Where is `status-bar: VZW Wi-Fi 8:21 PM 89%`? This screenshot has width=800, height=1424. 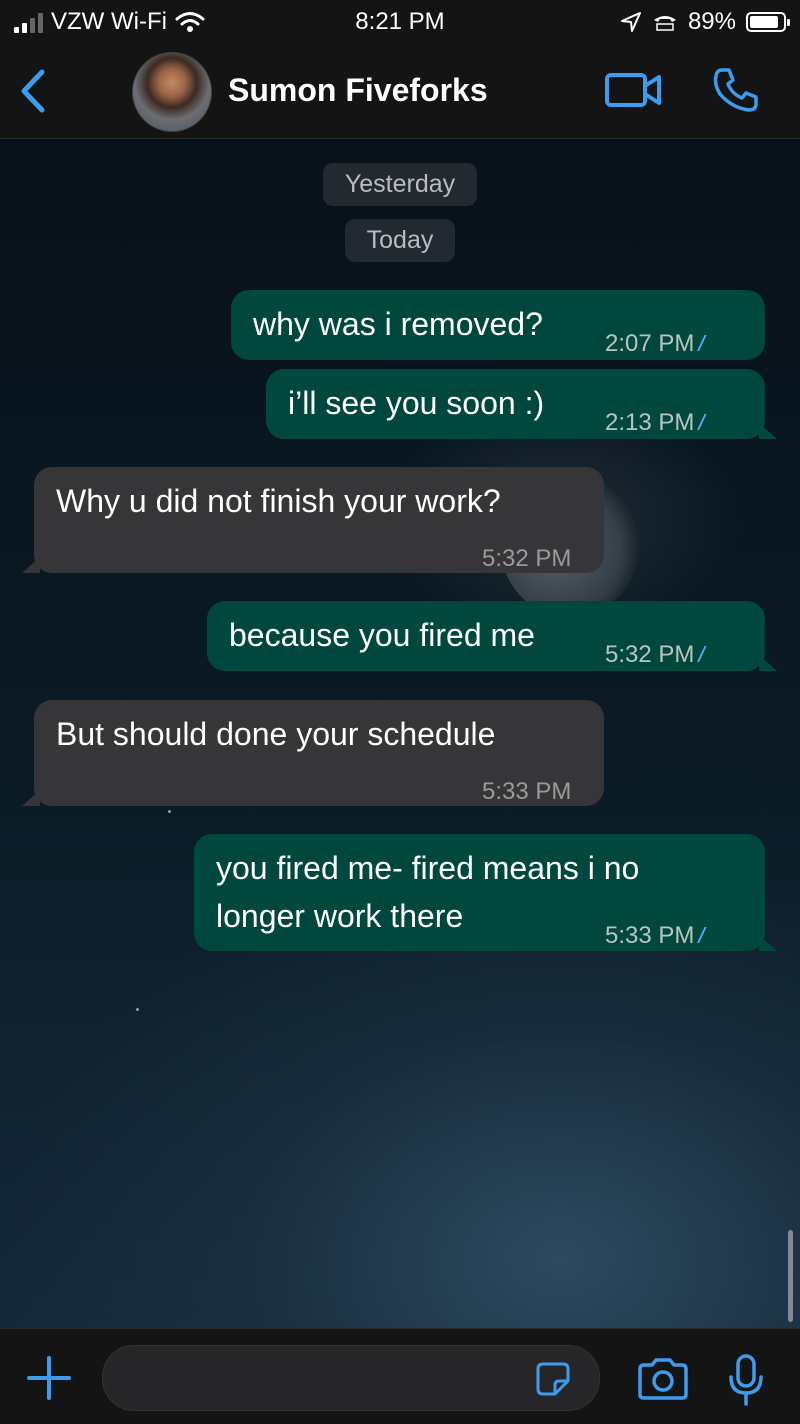 status-bar: VZW Wi-Fi 8:21 PM 89% is located at coordinates (400, 22).